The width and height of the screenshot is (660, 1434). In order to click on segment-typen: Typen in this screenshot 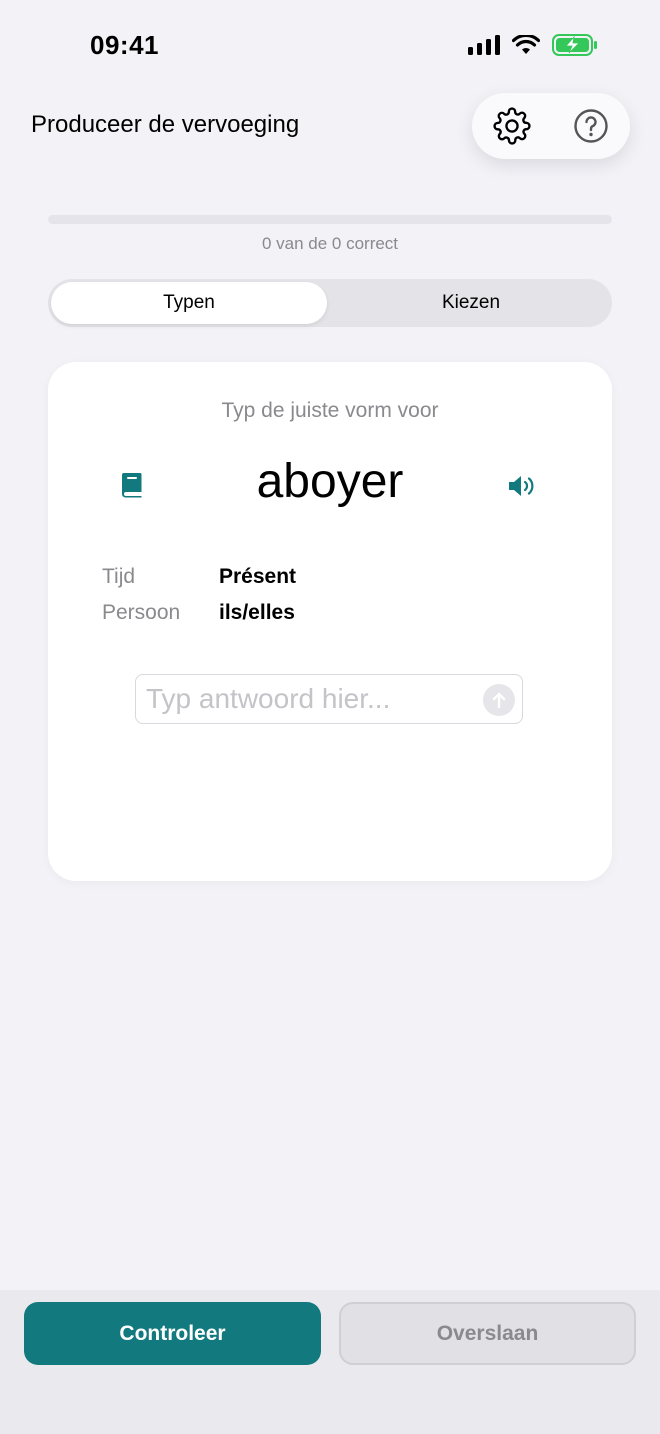, I will do `click(189, 303)`.